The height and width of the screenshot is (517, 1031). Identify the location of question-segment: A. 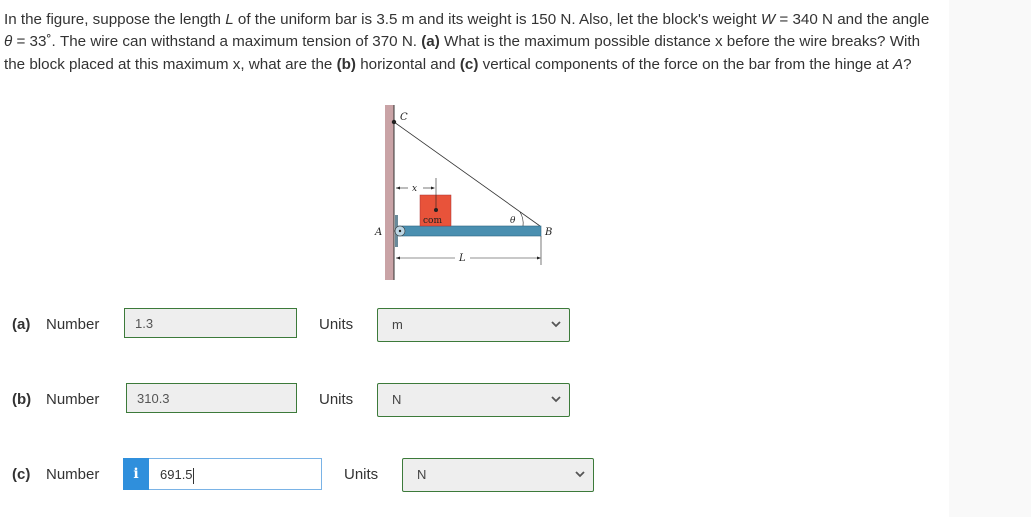
(898, 64).